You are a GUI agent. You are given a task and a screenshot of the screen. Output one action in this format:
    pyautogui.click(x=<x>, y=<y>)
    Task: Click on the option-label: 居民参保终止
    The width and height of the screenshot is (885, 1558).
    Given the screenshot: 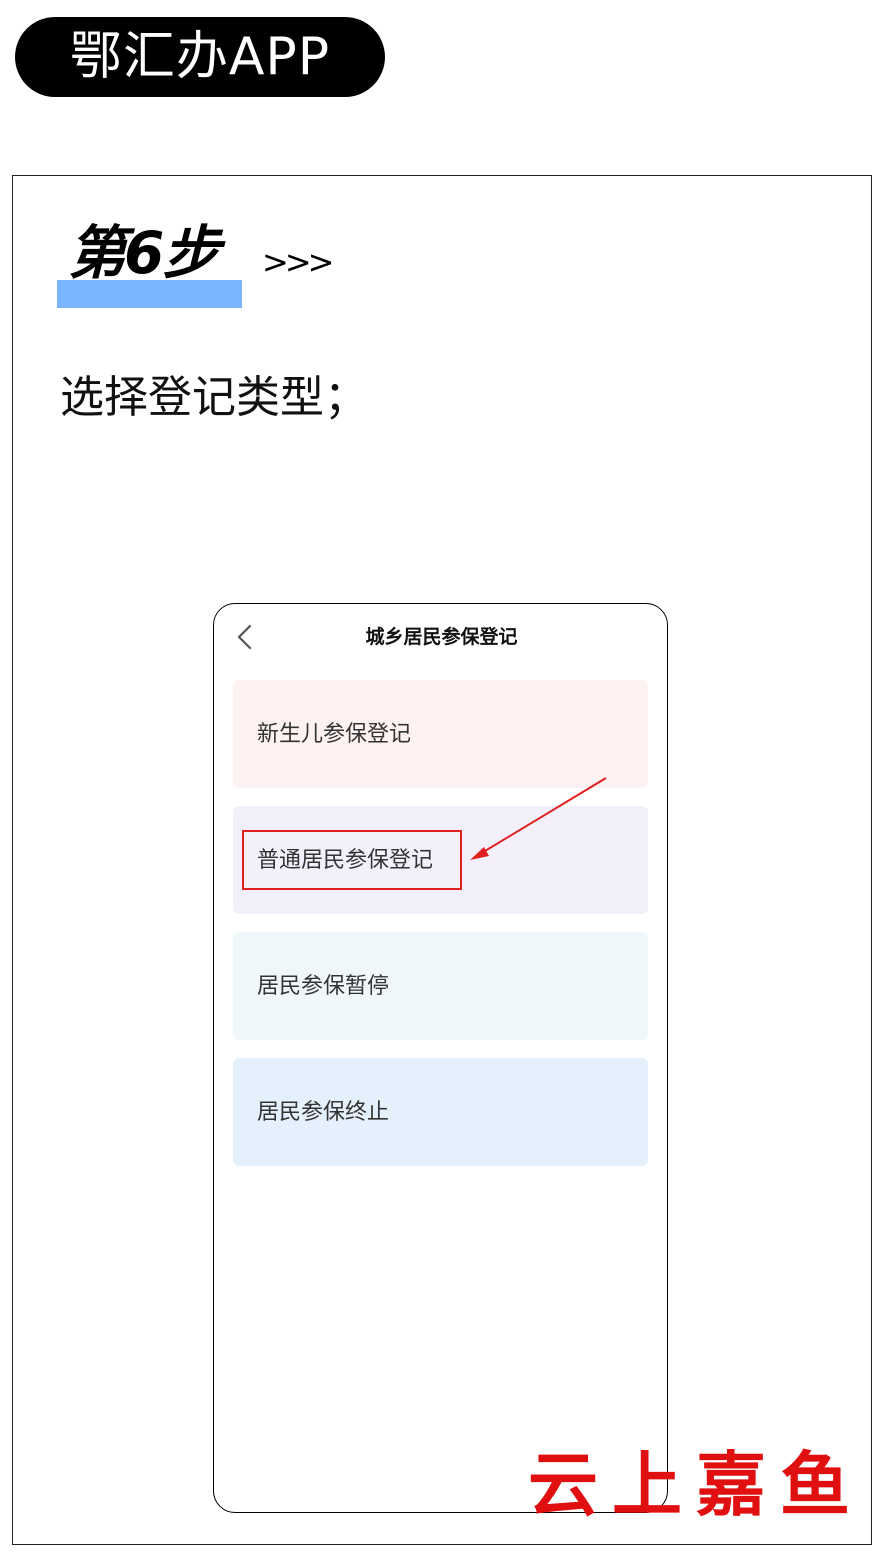 What is the action you would take?
    pyautogui.click(x=323, y=1112)
    